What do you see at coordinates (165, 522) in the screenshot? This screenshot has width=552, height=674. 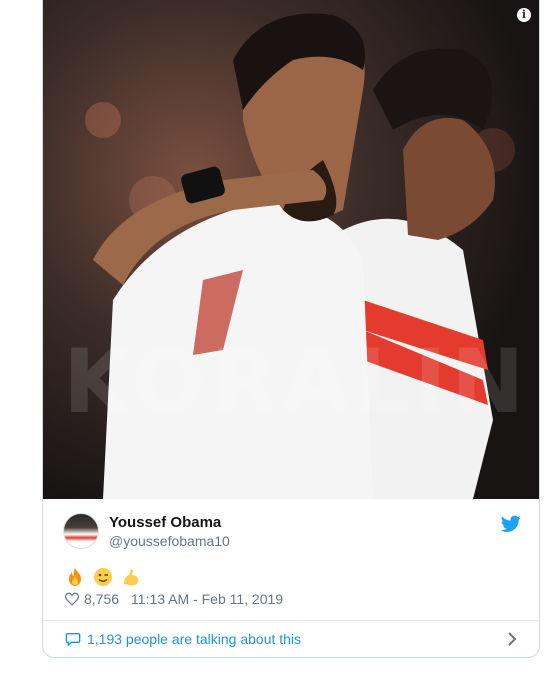 I see `author-name: Youssef Obama` at bounding box center [165, 522].